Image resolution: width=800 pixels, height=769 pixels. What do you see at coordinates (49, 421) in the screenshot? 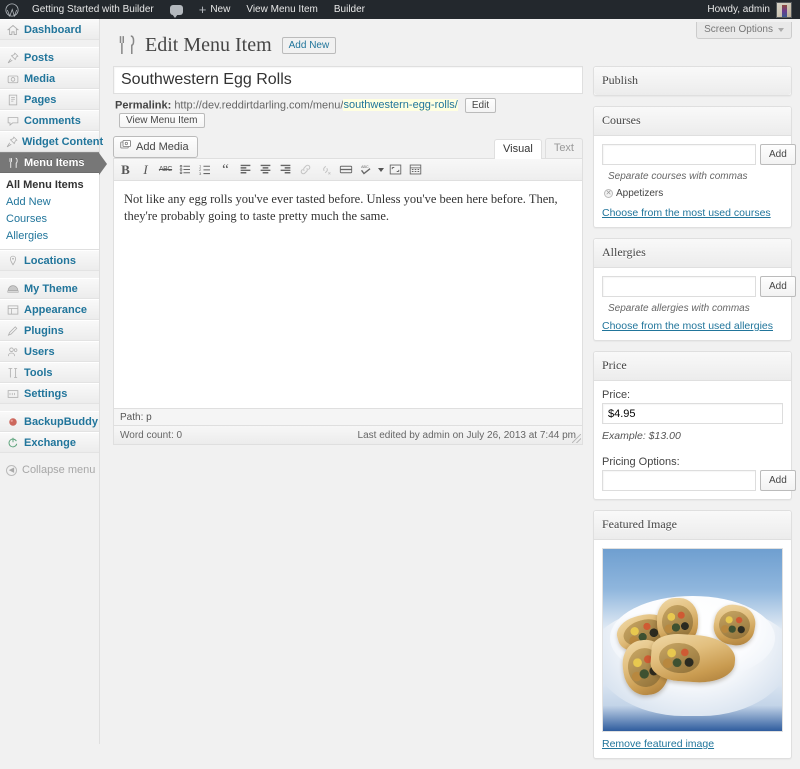
I see `sidebar-item-backupbuddy: BackupBuddy` at bounding box center [49, 421].